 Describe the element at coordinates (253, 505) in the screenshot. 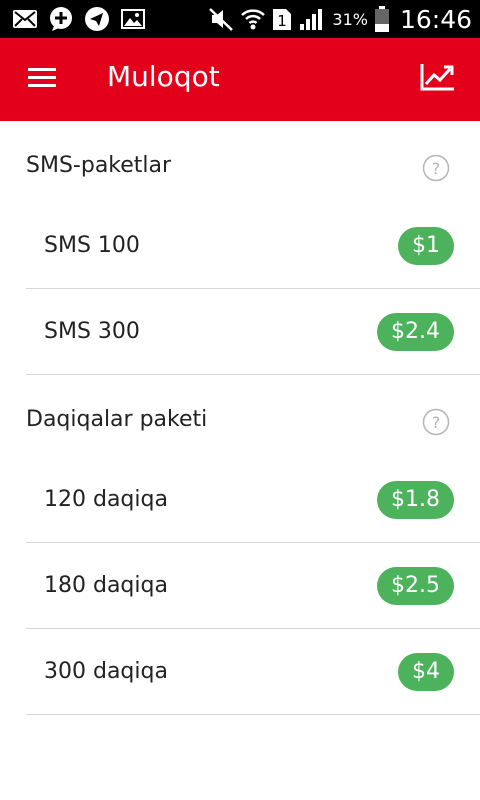

I see `list-item: 120 daqiqa $1.8` at that location.